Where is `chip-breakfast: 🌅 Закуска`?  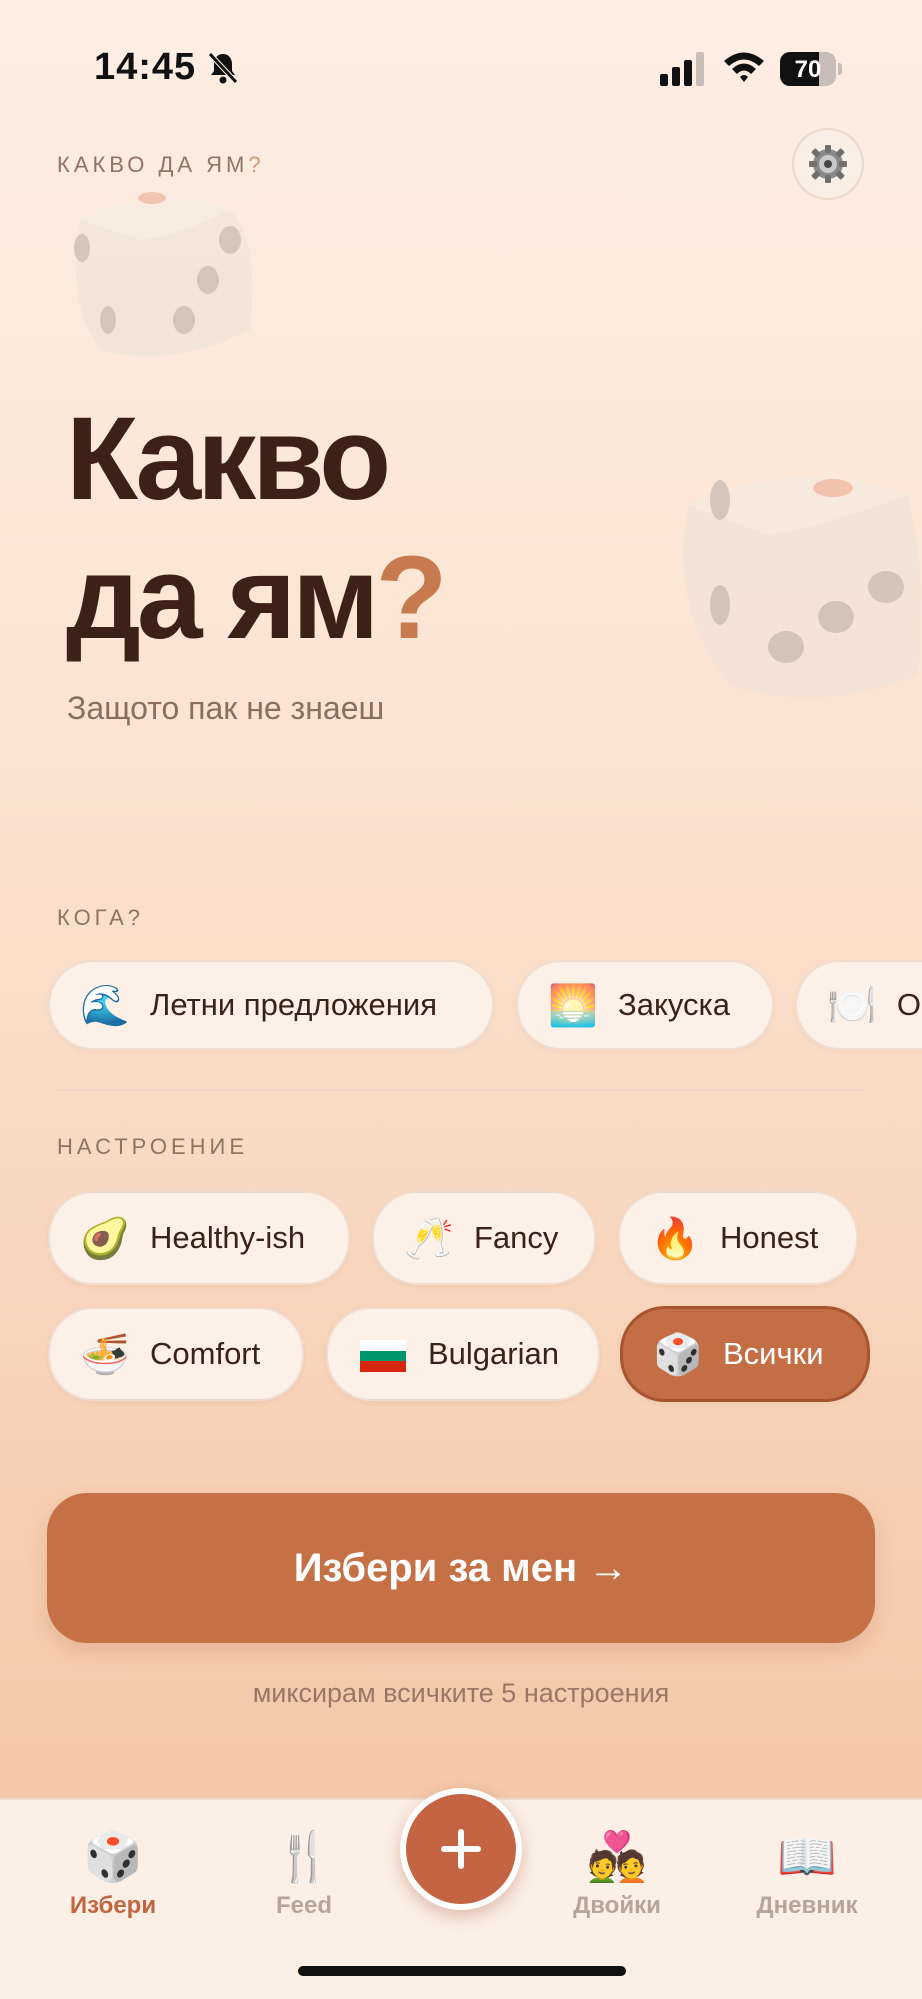
chip-breakfast: 🌅 Закуска is located at coordinates (645, 1005).